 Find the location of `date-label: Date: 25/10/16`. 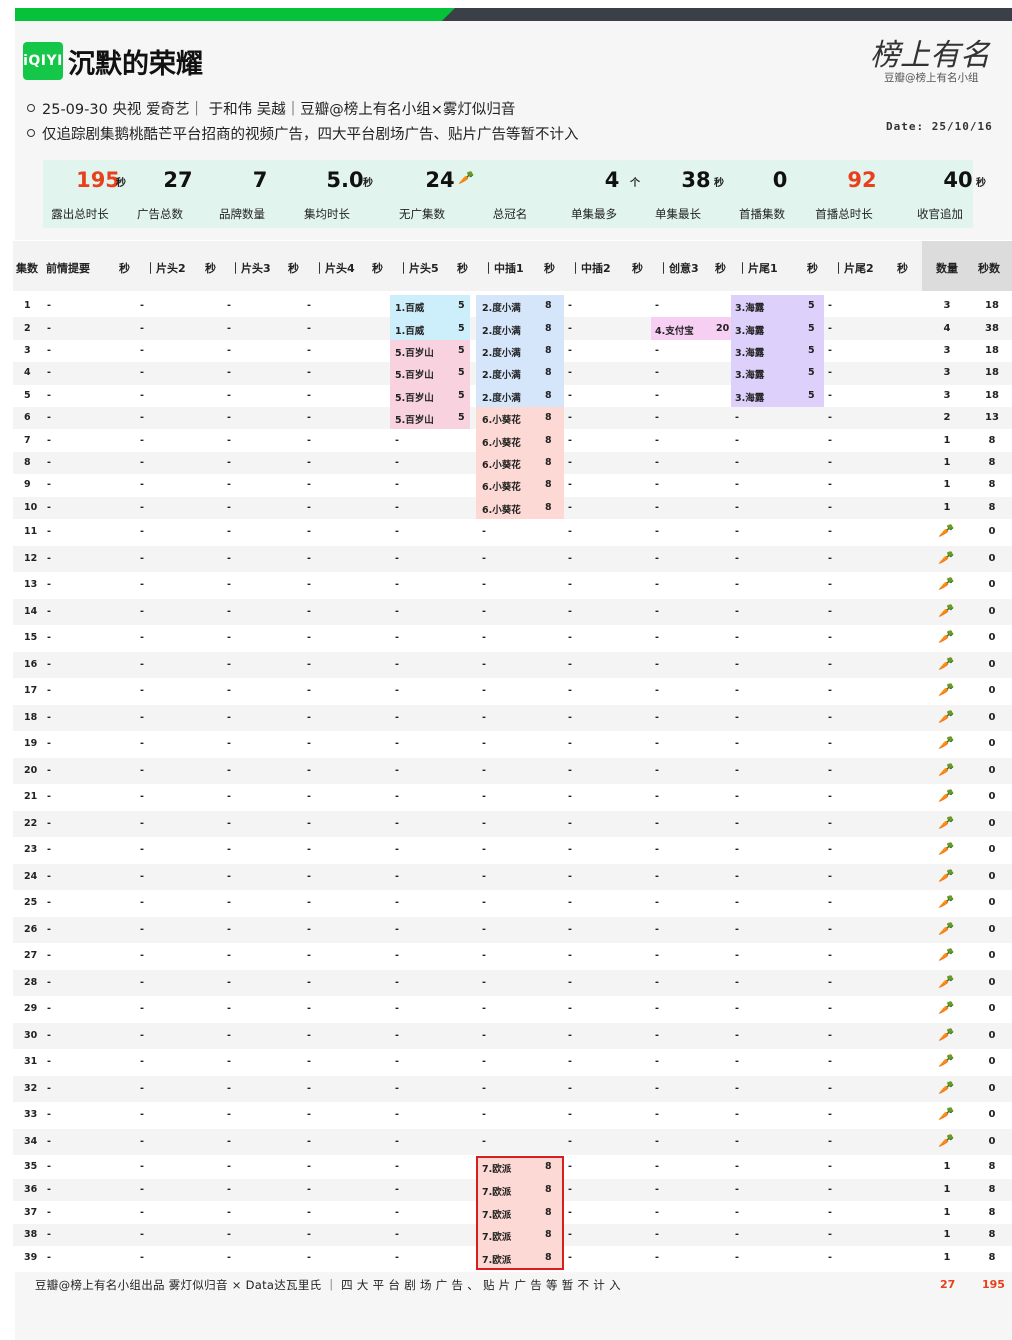

date-label: Date: 25/10/16 is located at coordinates (939, 126).